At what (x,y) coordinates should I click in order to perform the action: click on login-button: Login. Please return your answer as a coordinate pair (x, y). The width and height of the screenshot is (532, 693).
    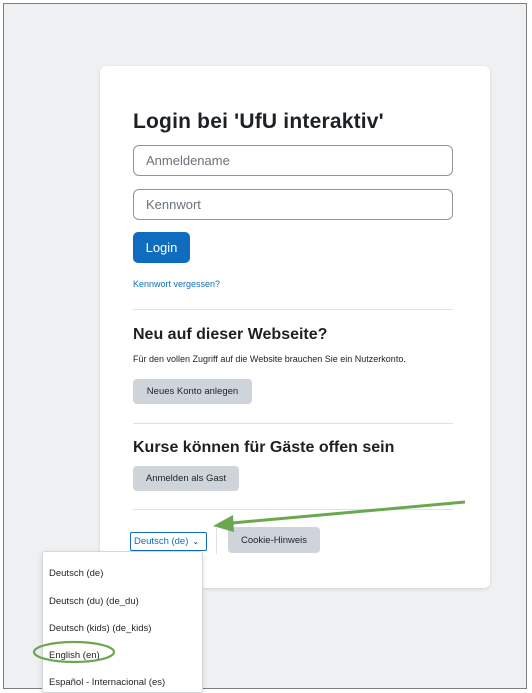
    Looking at the image, I should click on (161, 247).